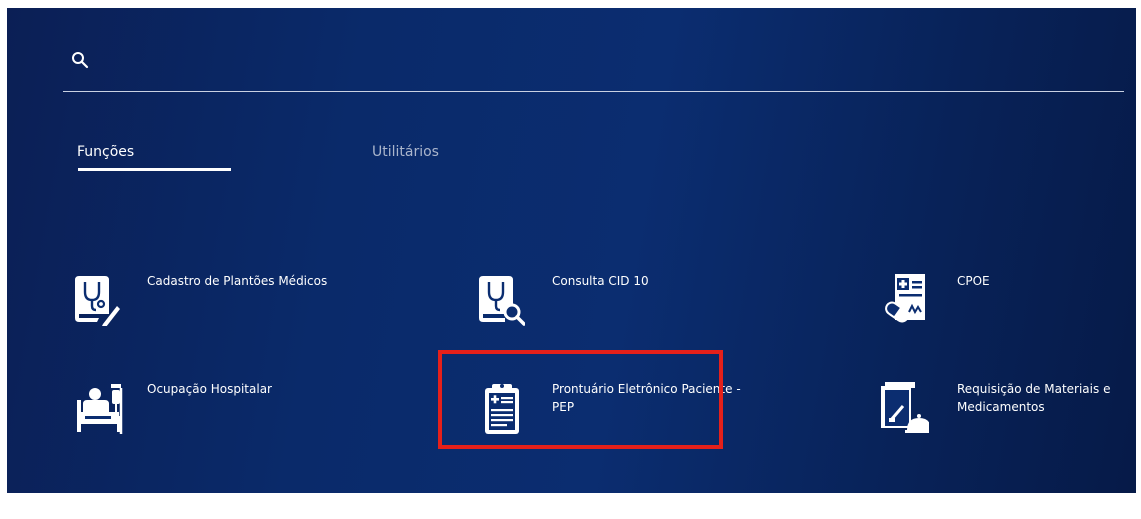 The height and width of the screenshot is (519, 1141). I want to click on function-item-ocupacao-hospitalar: Ocupação Hospitalar, so click(215, 415).